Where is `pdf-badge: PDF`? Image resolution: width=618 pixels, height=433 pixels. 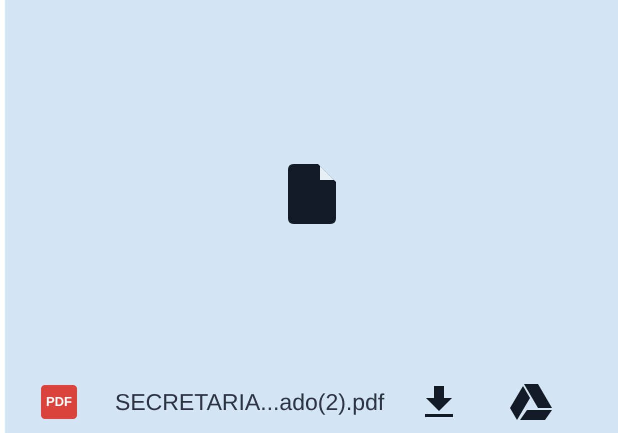 pdf-badge: PDF is located at coordinates (59, 402).